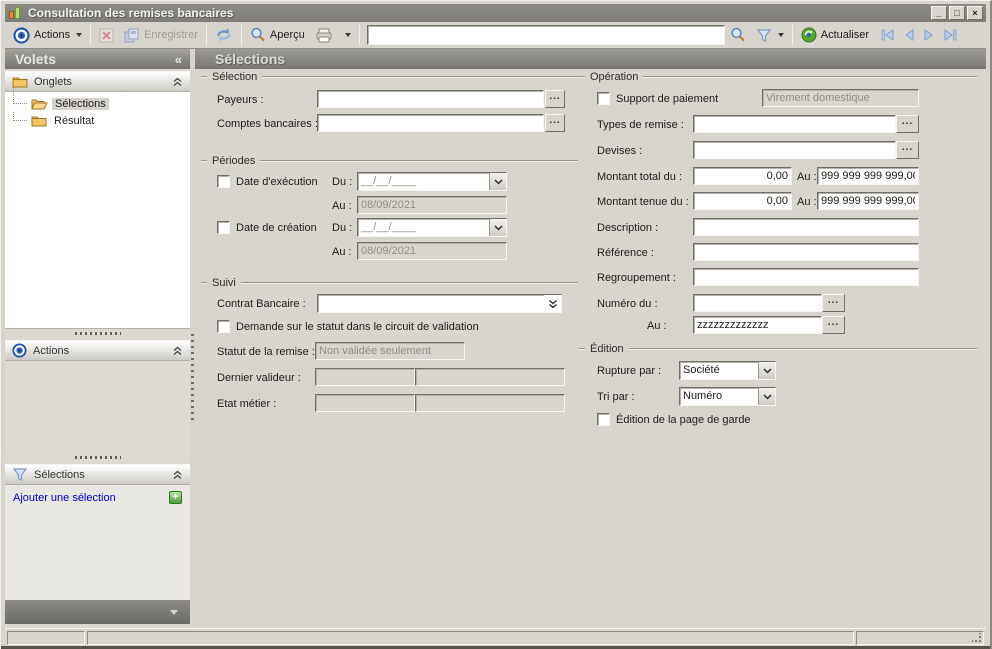 The image size is (992, 649). Describe the element at coordinates (636, 278) in the screenshot. I see `regroupement-label: Regroupement :` at that location.